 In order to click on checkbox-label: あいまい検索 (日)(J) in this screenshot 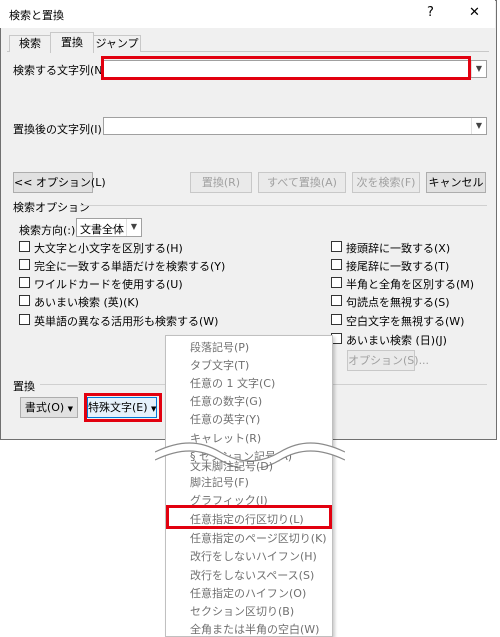, I will do `click(396, 340)`.